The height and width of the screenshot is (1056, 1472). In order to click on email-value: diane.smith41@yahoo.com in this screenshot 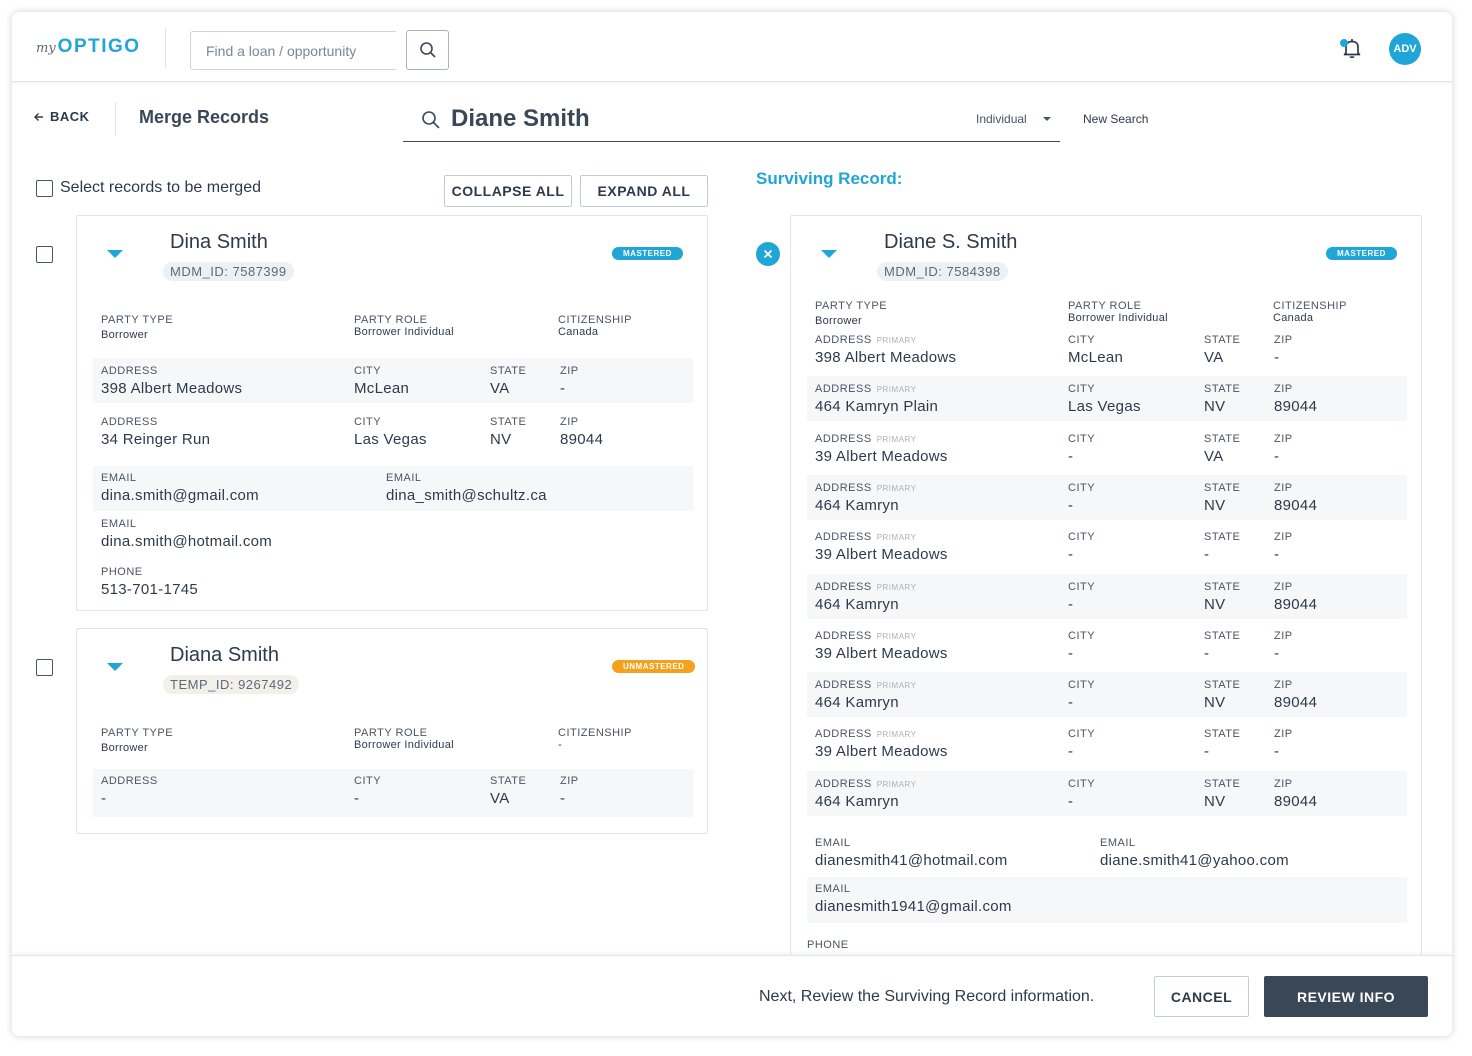, I will do `click(1194, 860)`.